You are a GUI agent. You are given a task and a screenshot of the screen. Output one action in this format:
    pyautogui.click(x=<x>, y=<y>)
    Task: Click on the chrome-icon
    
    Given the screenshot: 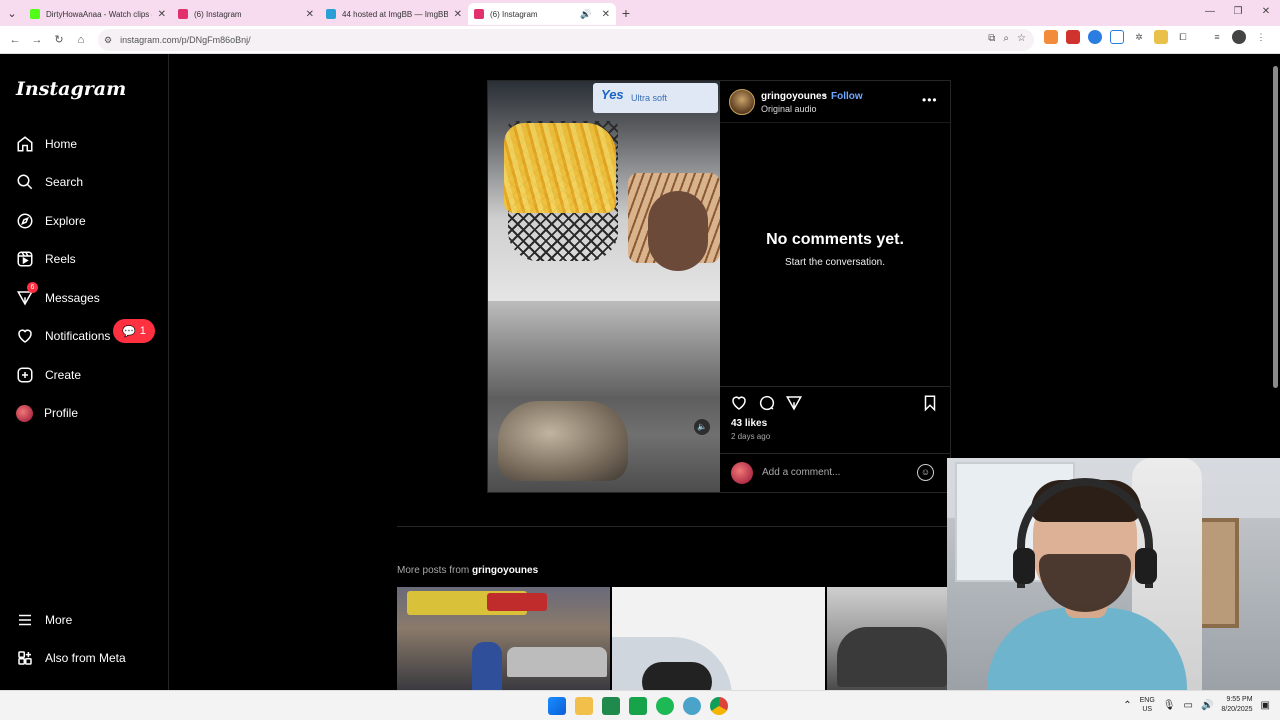 What is the action you would take?
    pyautogui.click(x=719, y=706)
    